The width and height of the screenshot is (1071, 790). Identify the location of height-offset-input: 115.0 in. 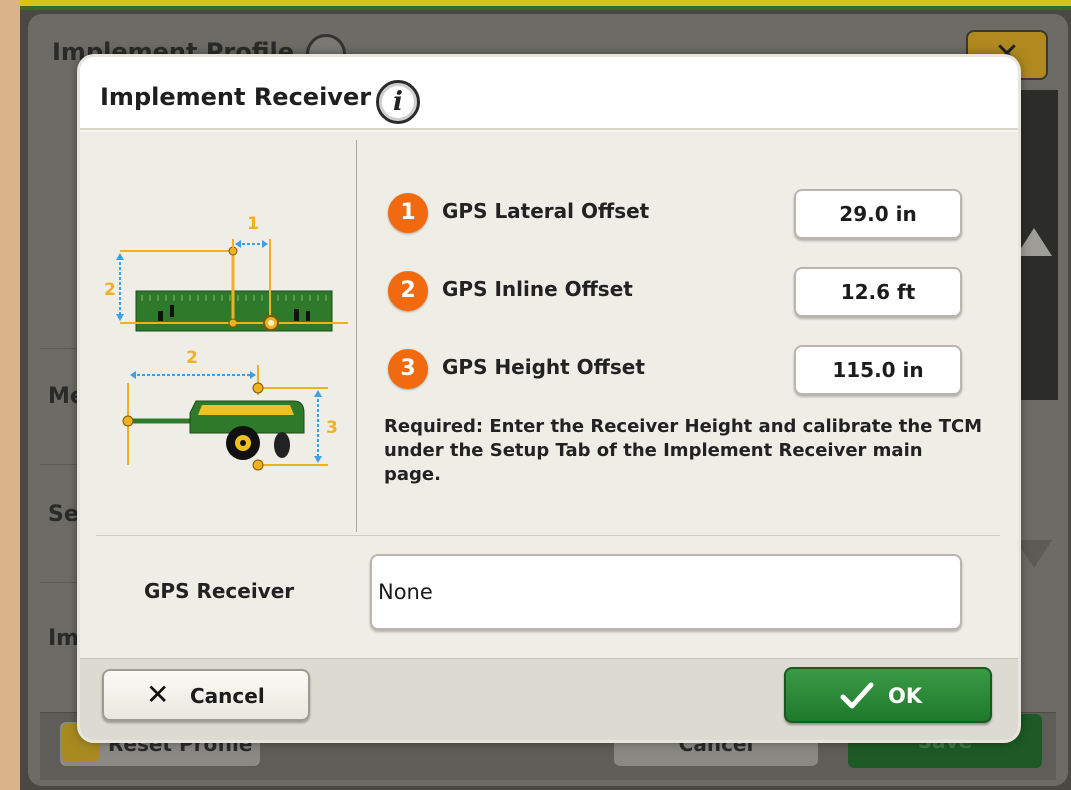
(878, 370).